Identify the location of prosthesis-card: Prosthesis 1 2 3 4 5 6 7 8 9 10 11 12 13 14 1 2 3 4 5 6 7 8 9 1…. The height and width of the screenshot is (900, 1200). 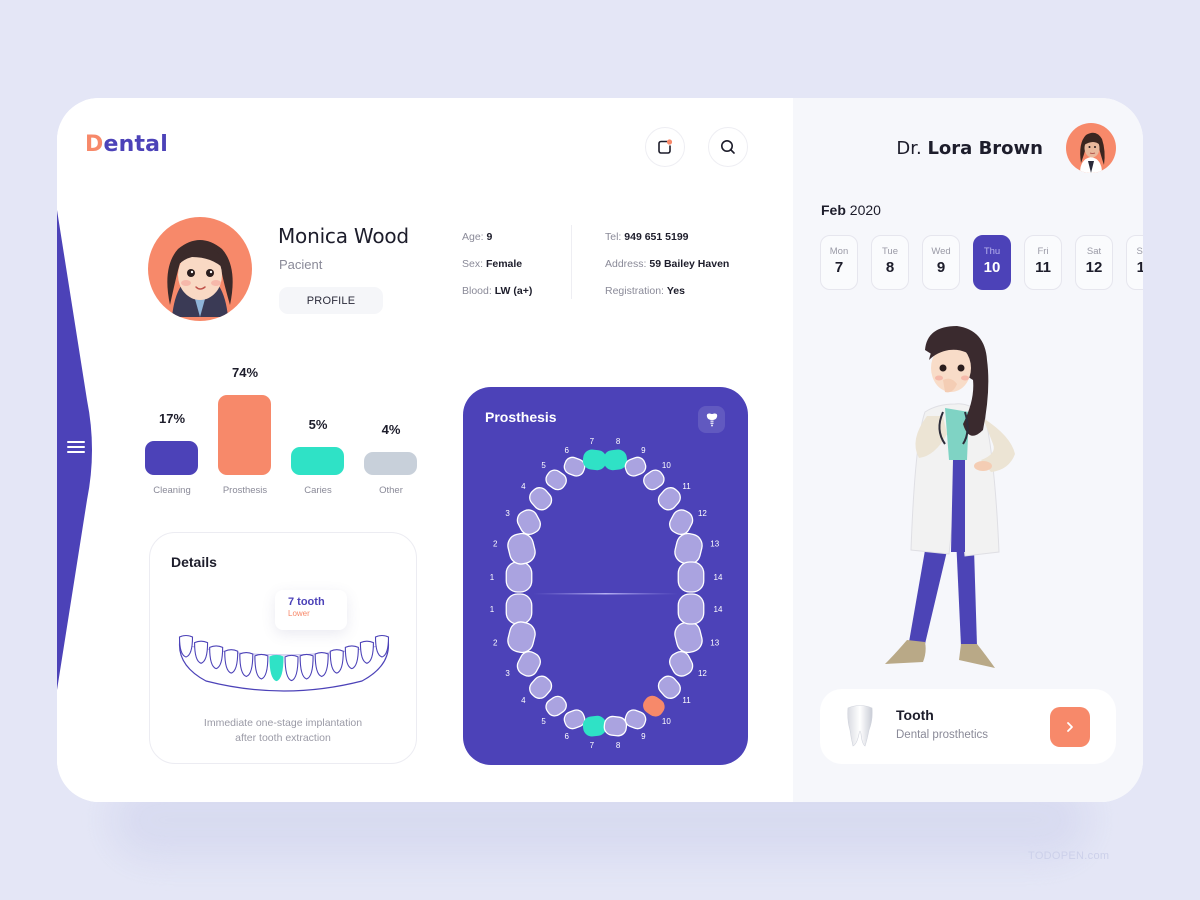
(605, 576).